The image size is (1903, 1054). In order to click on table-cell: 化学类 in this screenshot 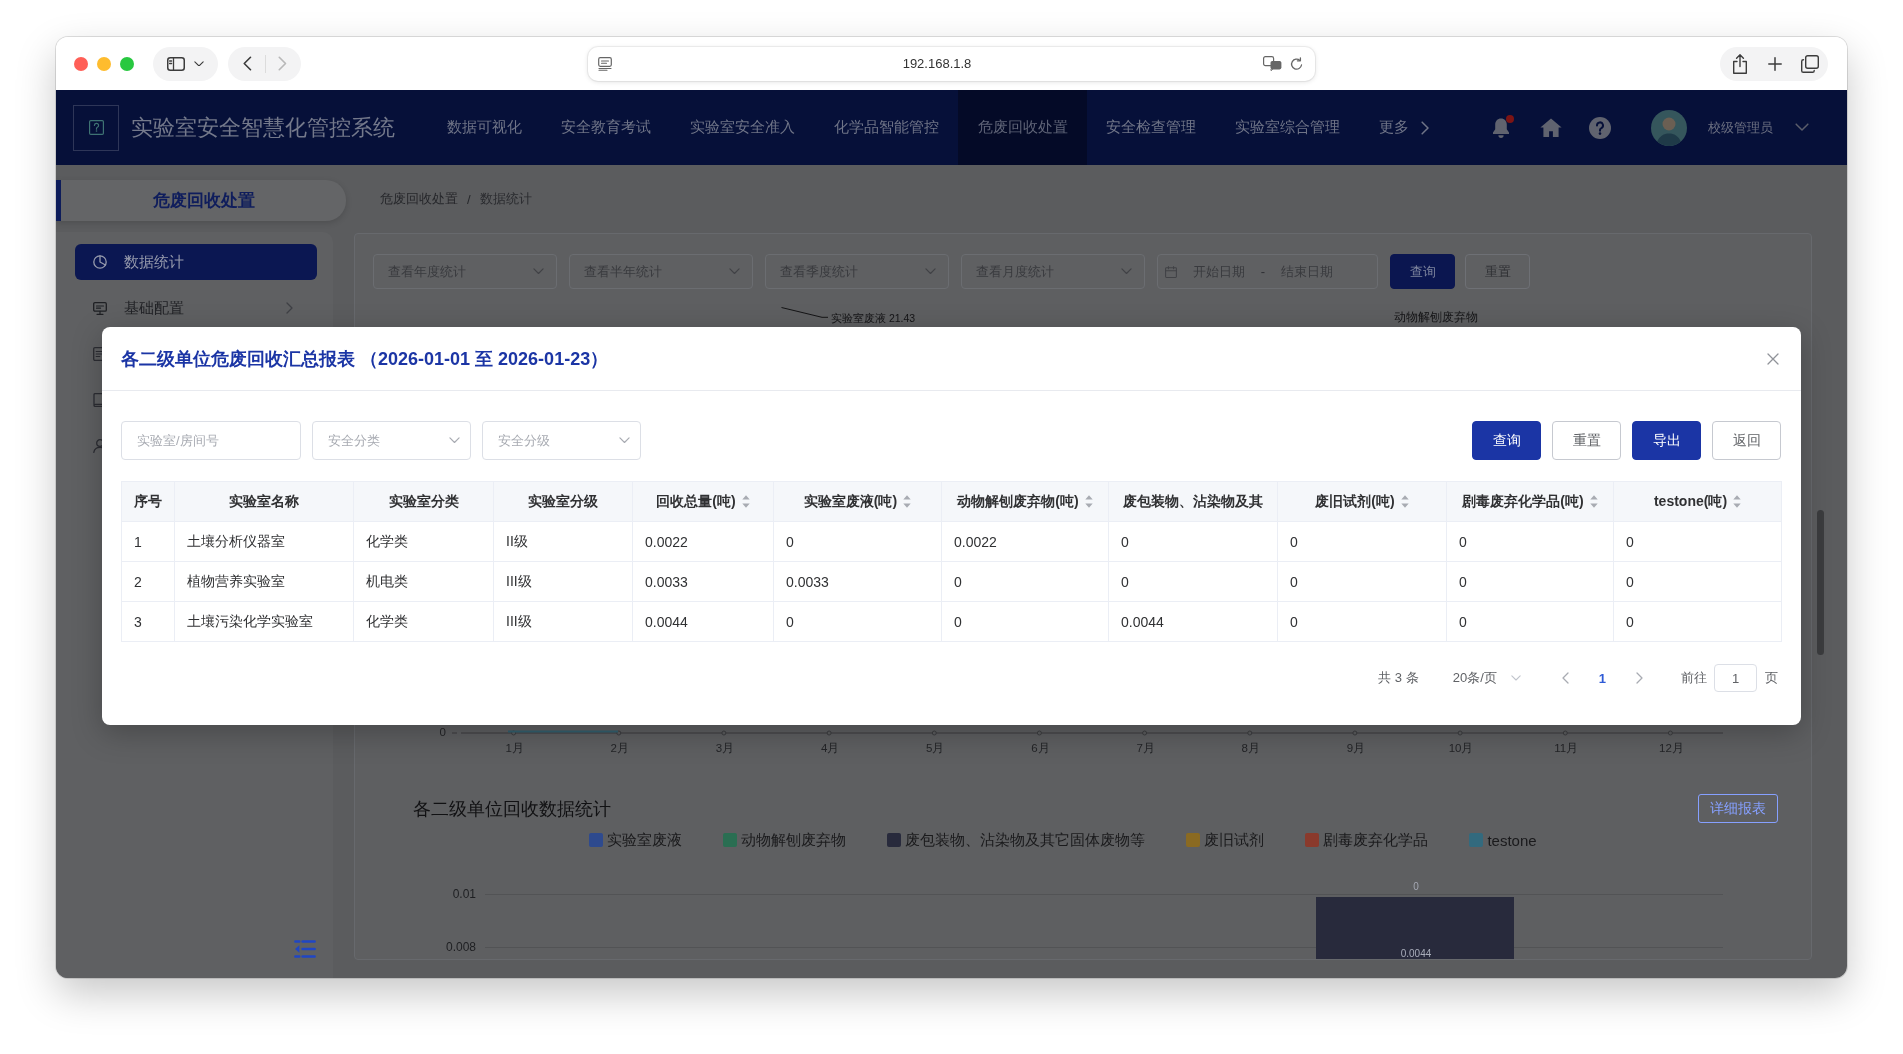, I will do `click(423, 541)`.